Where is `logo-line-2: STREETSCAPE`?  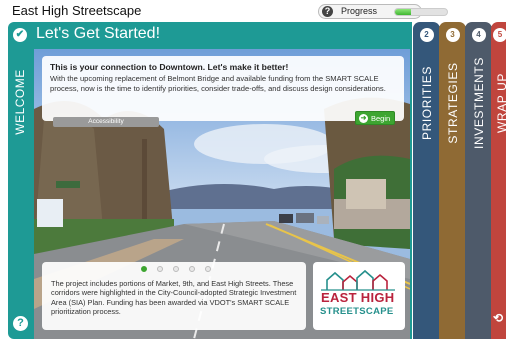 logo-line-2: STREETSCAPE is located at coordinates (357, 311).